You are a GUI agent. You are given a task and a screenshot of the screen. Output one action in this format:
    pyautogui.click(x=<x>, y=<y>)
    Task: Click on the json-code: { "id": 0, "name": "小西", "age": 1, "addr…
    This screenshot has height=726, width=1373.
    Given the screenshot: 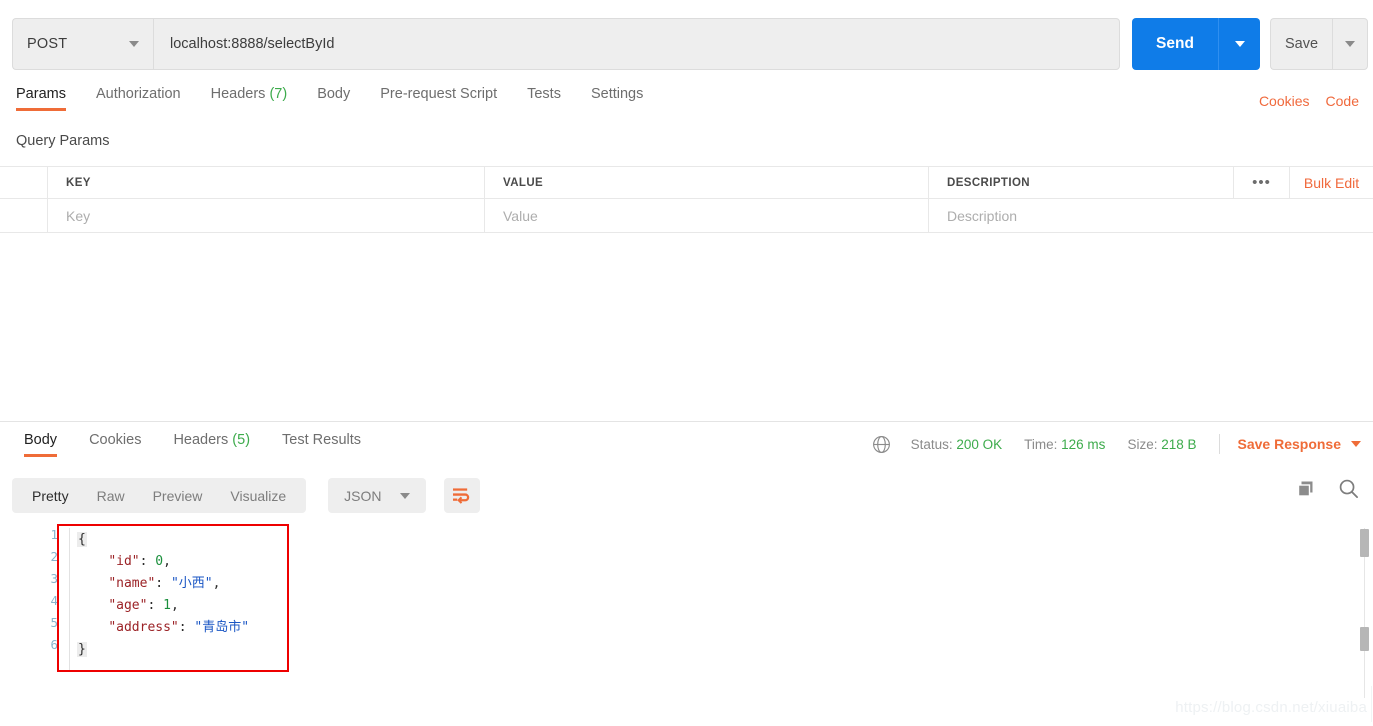 What is the action you would take?
    pyautogui.click(x=163, y=595)
    